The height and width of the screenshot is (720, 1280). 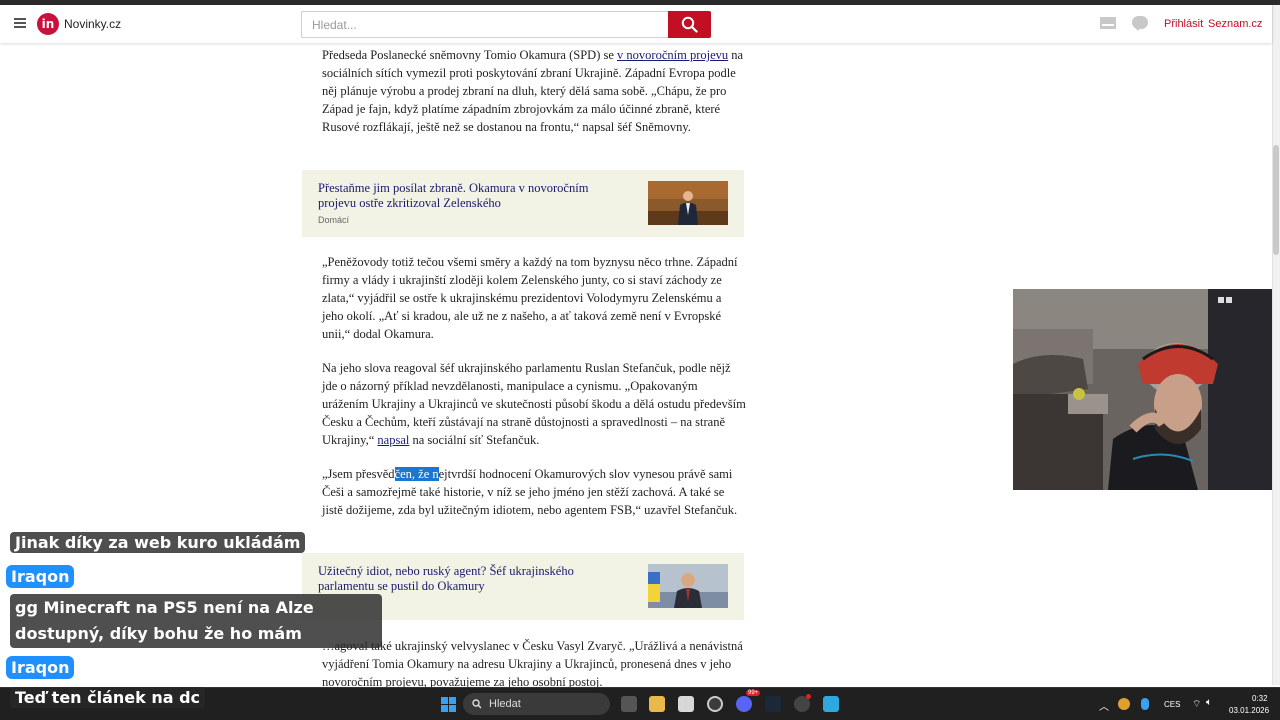 I want to click on volume-icon: 🔈︎, so click(x=1209, y=702).